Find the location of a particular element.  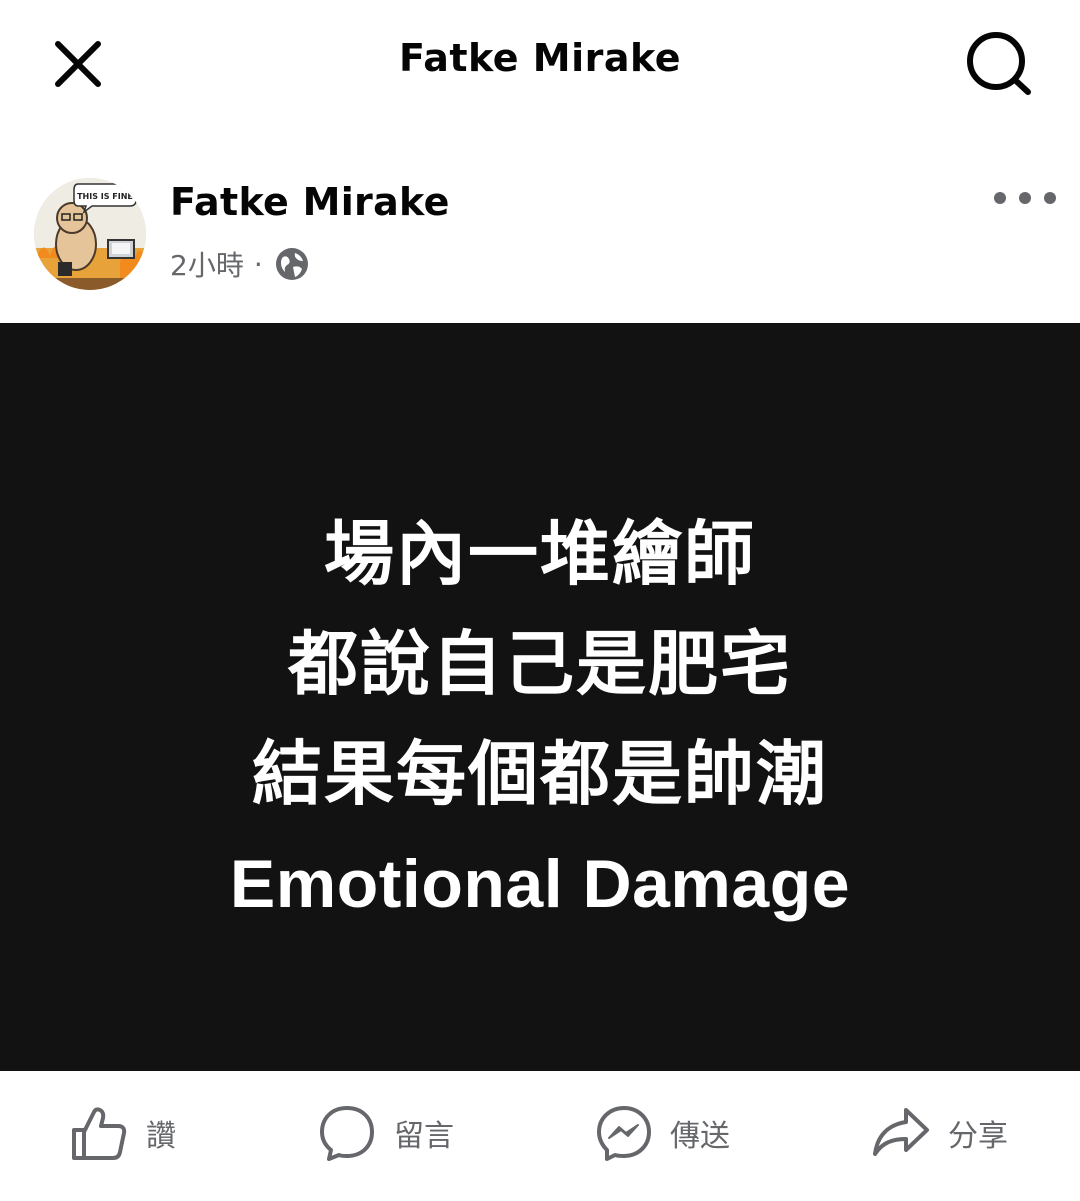

post-author-name: Fatke Mirake is located at coordinates (310, 202).